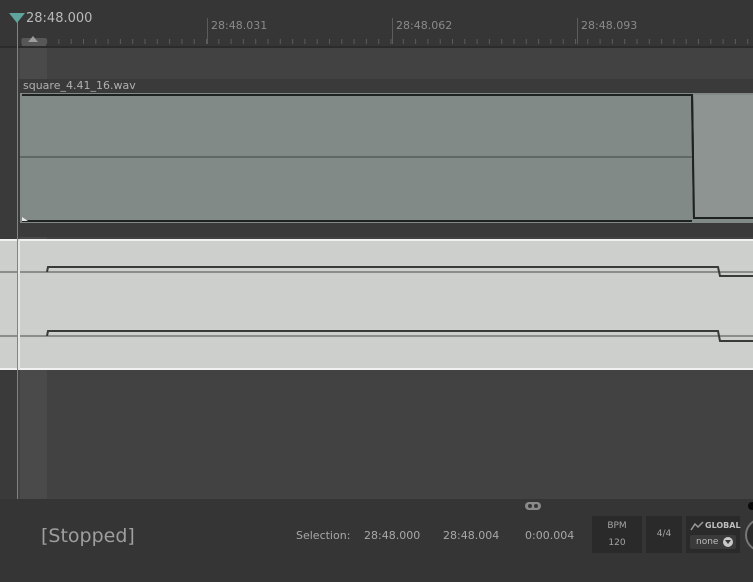 The width and height of the screenshot is (753, 582). Describe the element at coordinates (697, 526) in the screenshot. I see `automation-icon` at that location.